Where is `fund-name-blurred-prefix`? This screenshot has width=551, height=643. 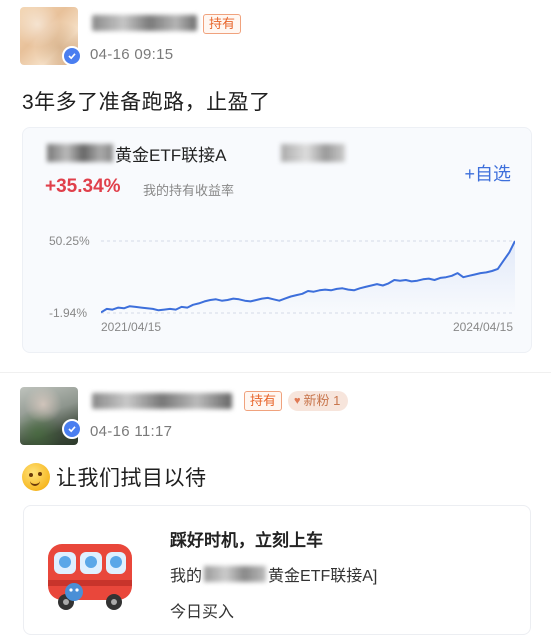 fund-name-blurred-prefix is located at coordinates (80, 153).